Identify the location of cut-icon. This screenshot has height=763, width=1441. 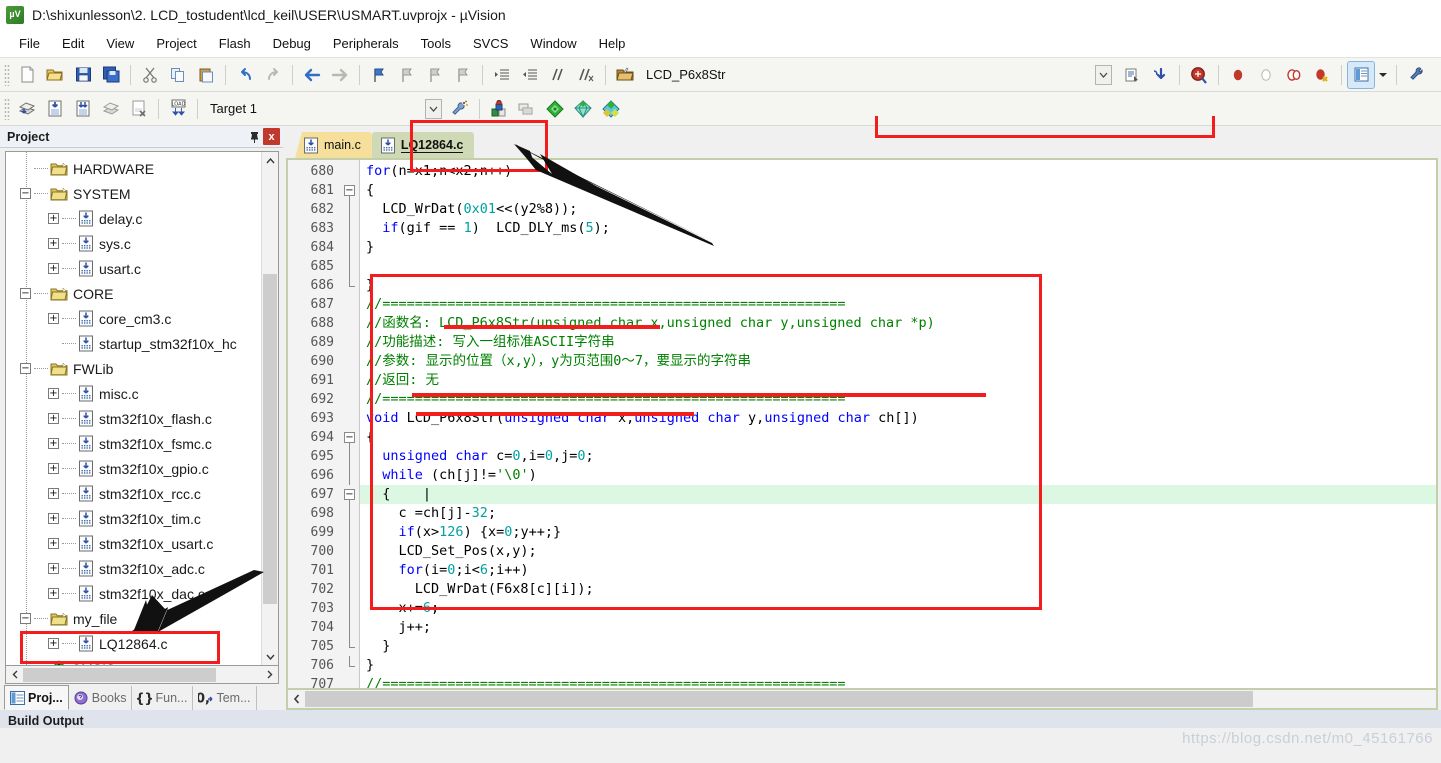
(150, 75).